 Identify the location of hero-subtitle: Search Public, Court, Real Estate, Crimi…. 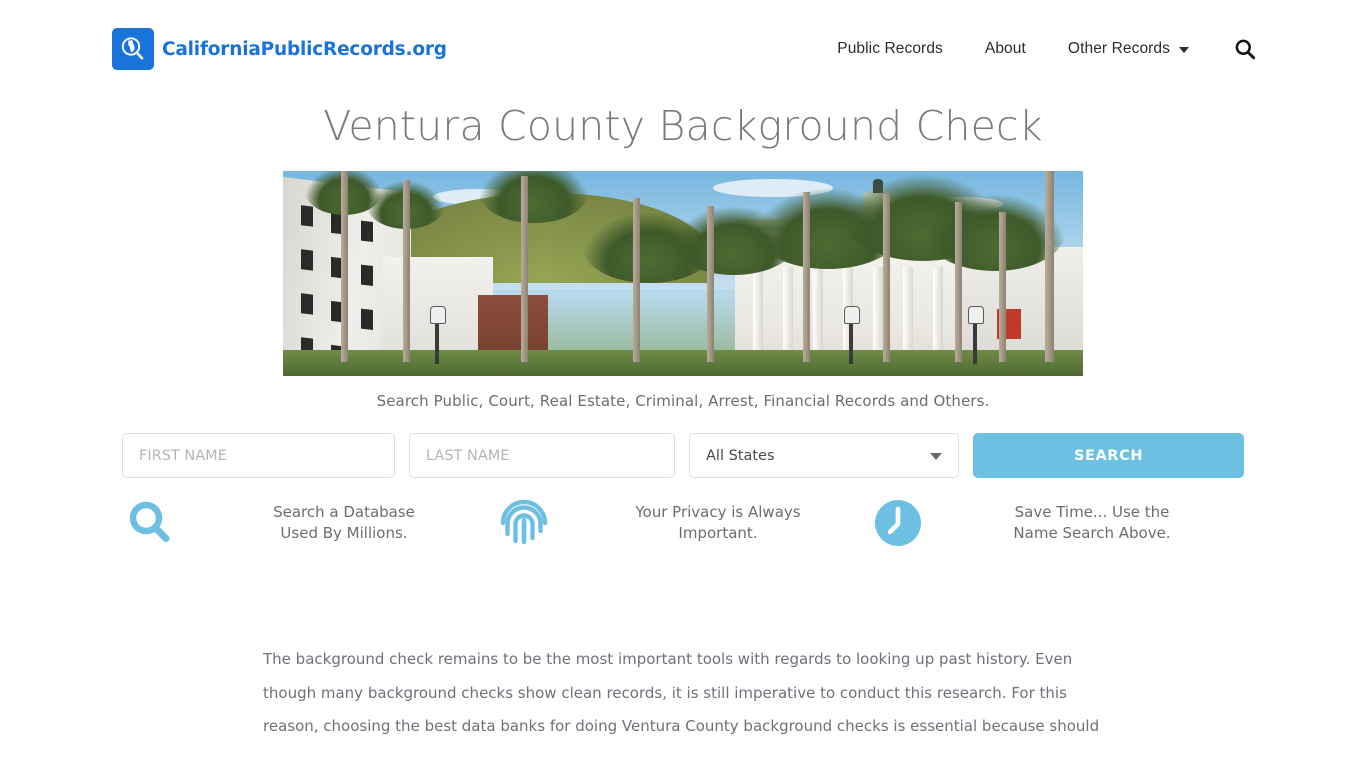
(683, 401).